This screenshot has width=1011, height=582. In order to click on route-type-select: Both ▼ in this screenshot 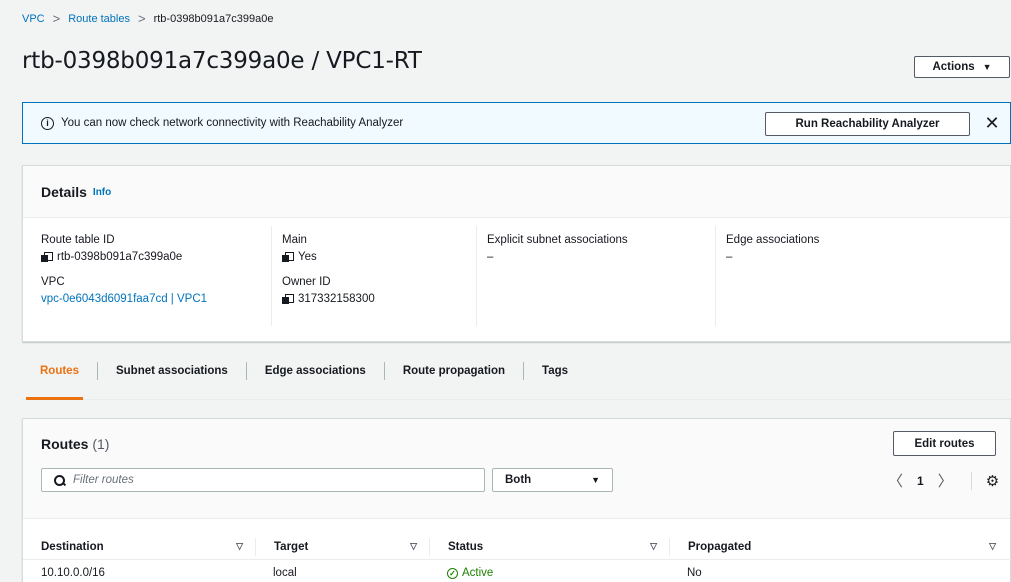, I will do `click(552, 480)`.